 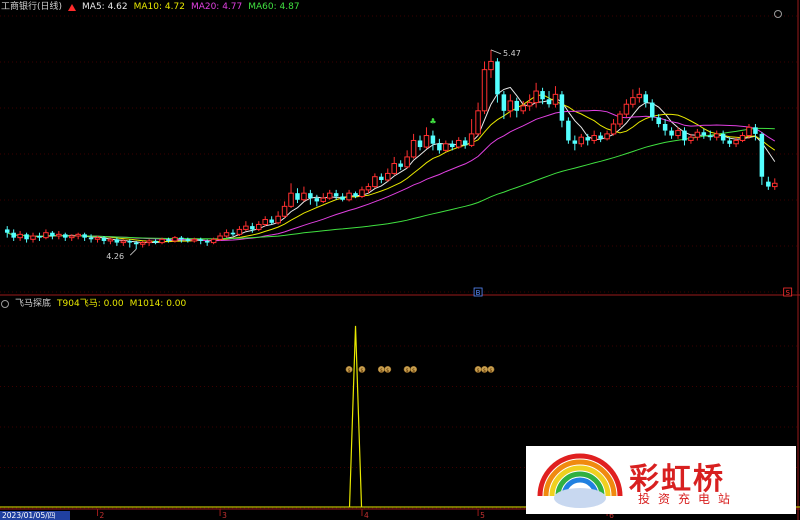 What do you see at coordinates (105, 7) in the screenshot?
I see `ma-label-0: MA5: 4.62` at bounding box center [105, 7].